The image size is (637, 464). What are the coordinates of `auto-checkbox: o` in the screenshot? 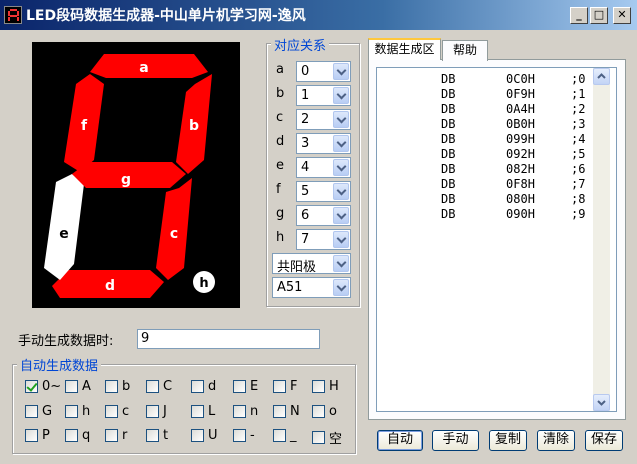 It's located at (324, 411).